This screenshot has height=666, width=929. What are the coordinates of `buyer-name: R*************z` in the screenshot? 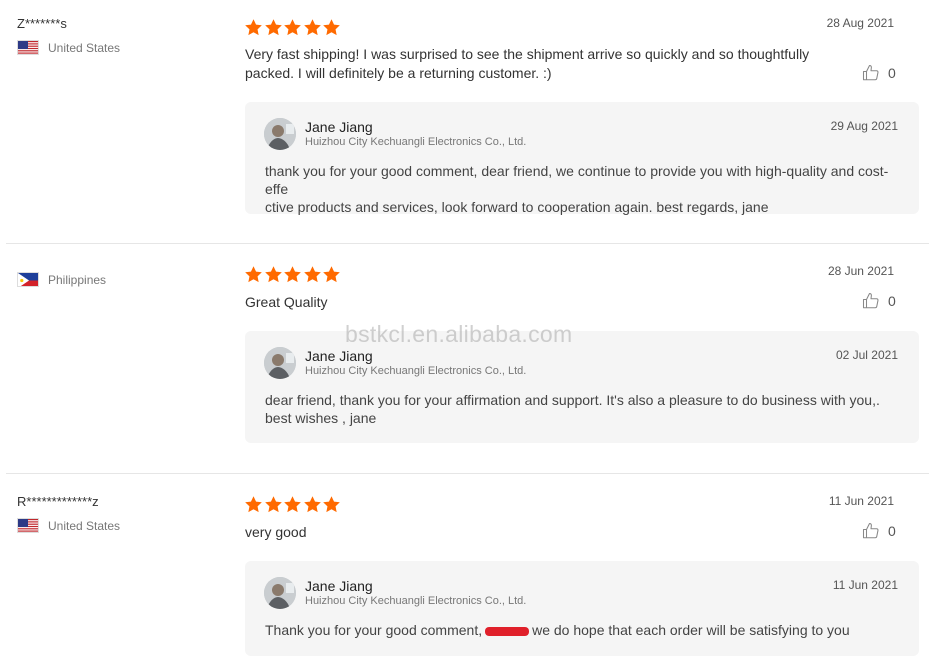 It's located at (58, 501).